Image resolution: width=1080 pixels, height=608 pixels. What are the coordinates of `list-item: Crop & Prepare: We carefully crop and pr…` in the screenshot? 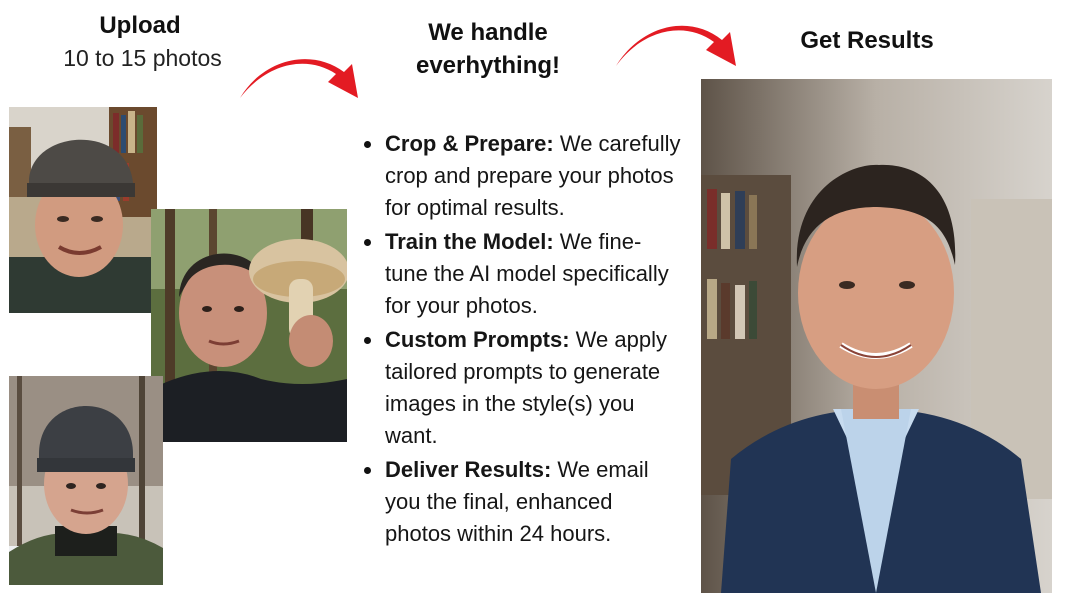 It's located at (523, 176).